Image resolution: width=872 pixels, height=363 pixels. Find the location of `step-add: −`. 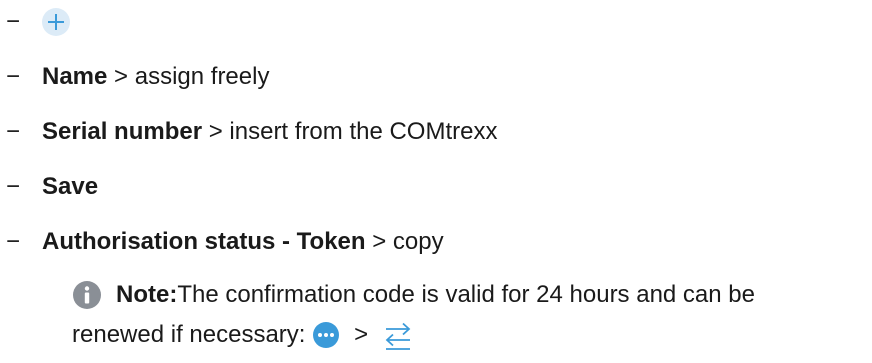

step-add: − is located at coordinates (35, 22).